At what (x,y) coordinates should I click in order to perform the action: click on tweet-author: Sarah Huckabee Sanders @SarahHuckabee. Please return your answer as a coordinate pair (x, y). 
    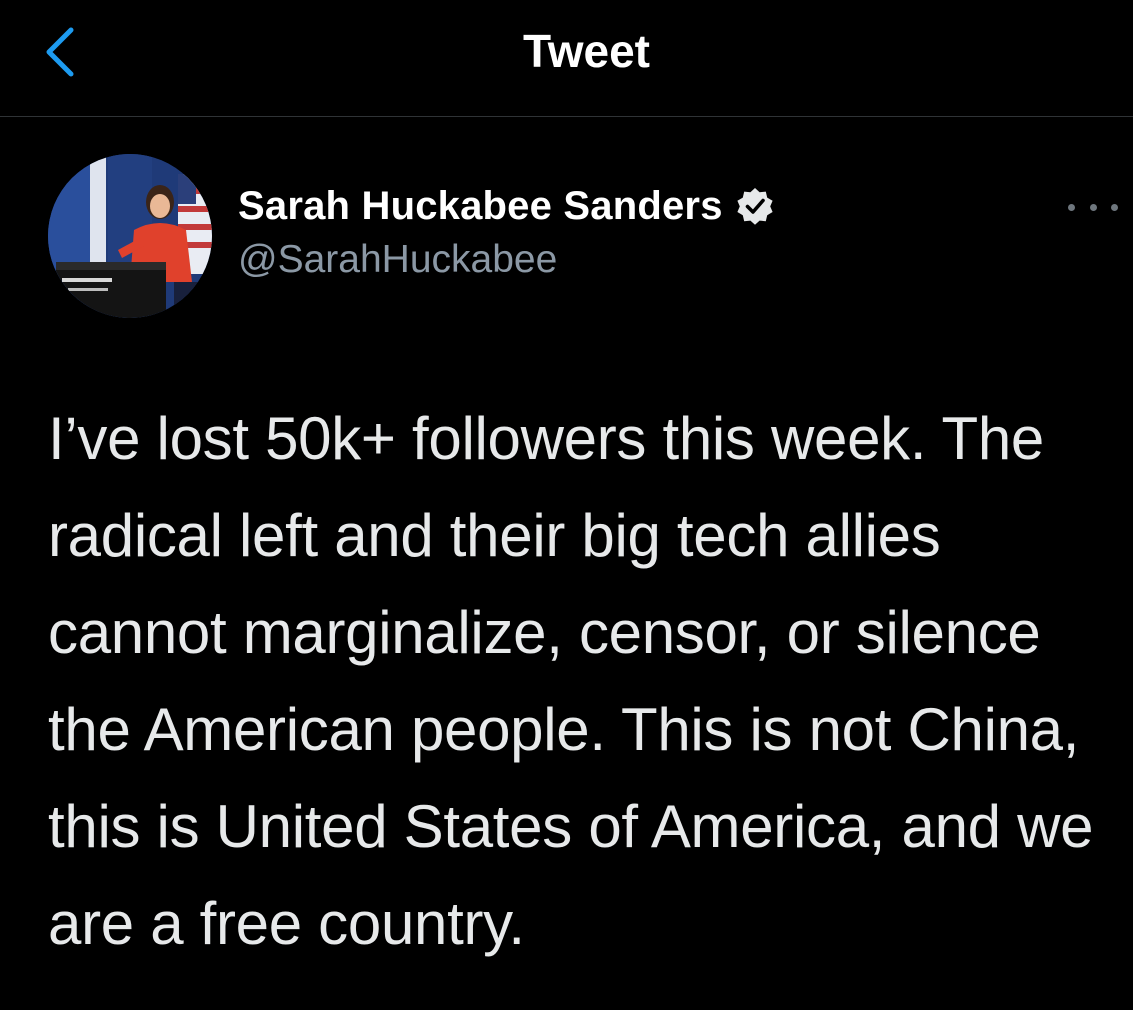
    Looking at the image, I should click on (507, 231).